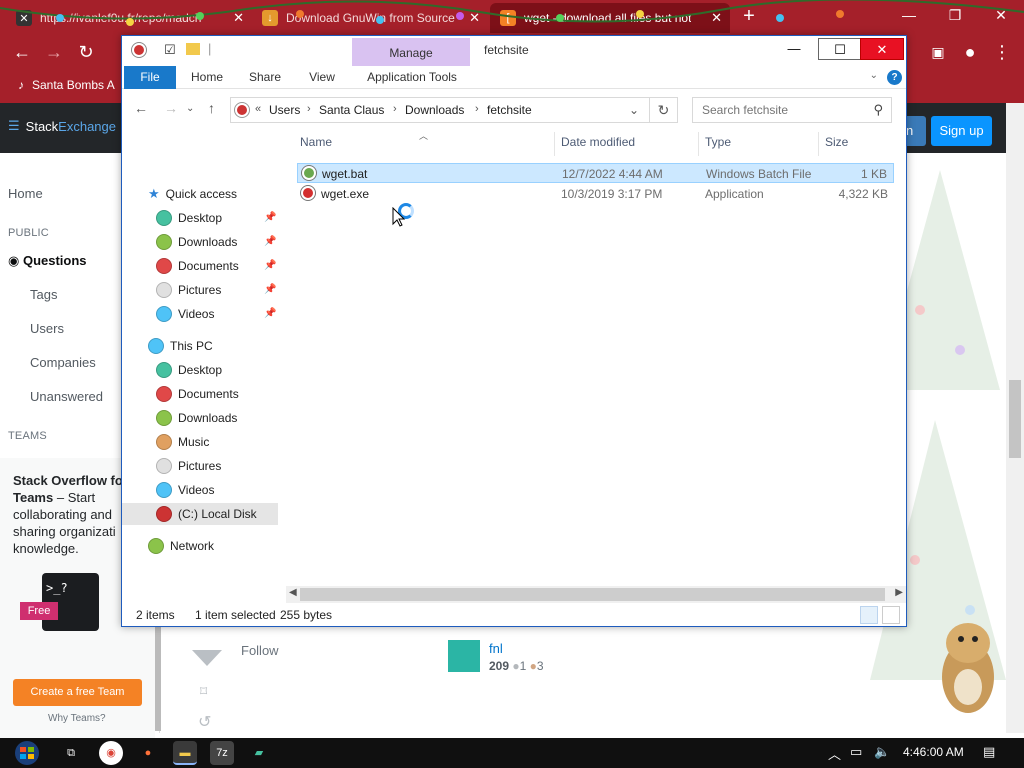 This screenshot has height=768, width=1024. Describe the element at coordinates (370, 18) in the screenshot. I see `tab-gnuwin: ↓ Download GnuWin from Source ✕` at that location.